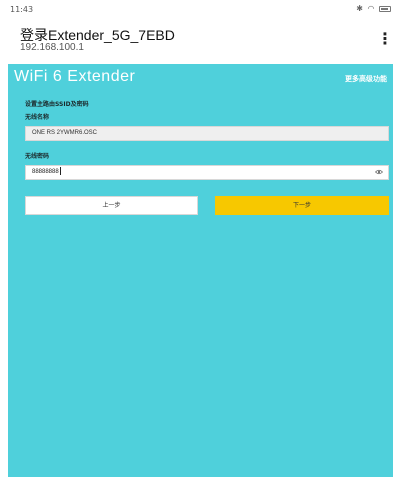 This screenshot has width=399, height=483. I want to click on more-menu-button: ⋮, so click(385, 39).